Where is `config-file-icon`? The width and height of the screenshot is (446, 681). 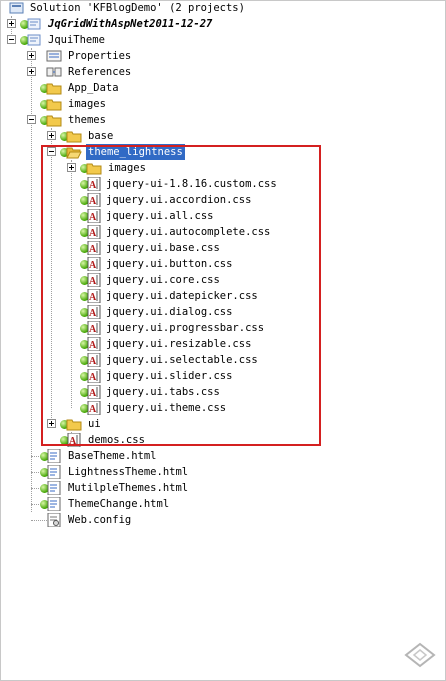 config-file-icon is located at coordinates (54, 520).